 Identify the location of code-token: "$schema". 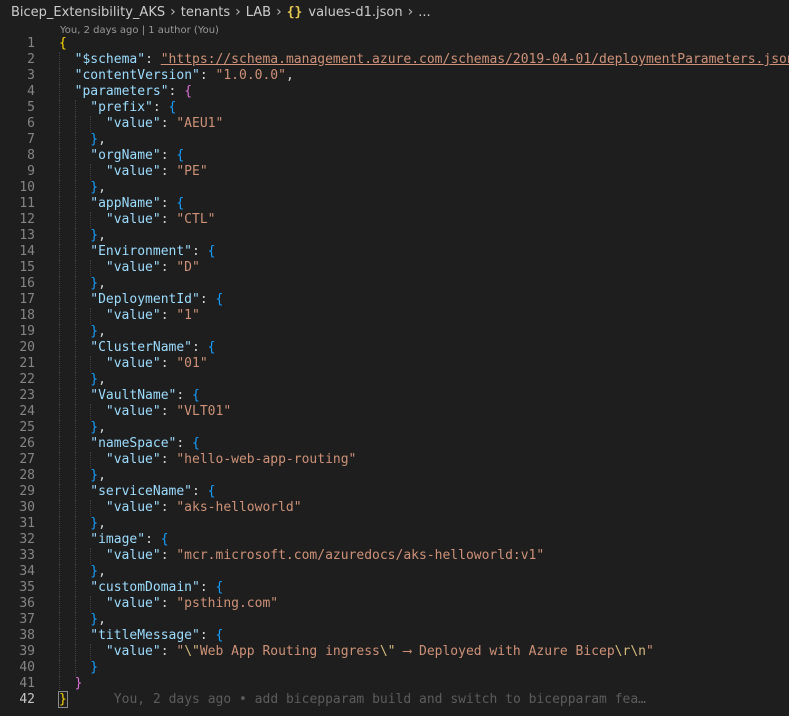
(110, 59).